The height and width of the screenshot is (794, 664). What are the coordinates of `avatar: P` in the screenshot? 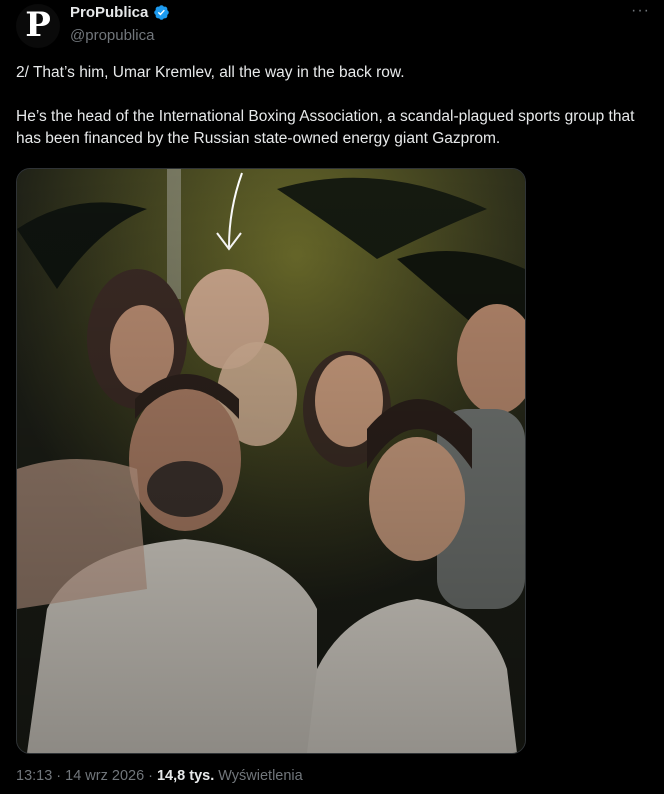 It's located at (38, 26).